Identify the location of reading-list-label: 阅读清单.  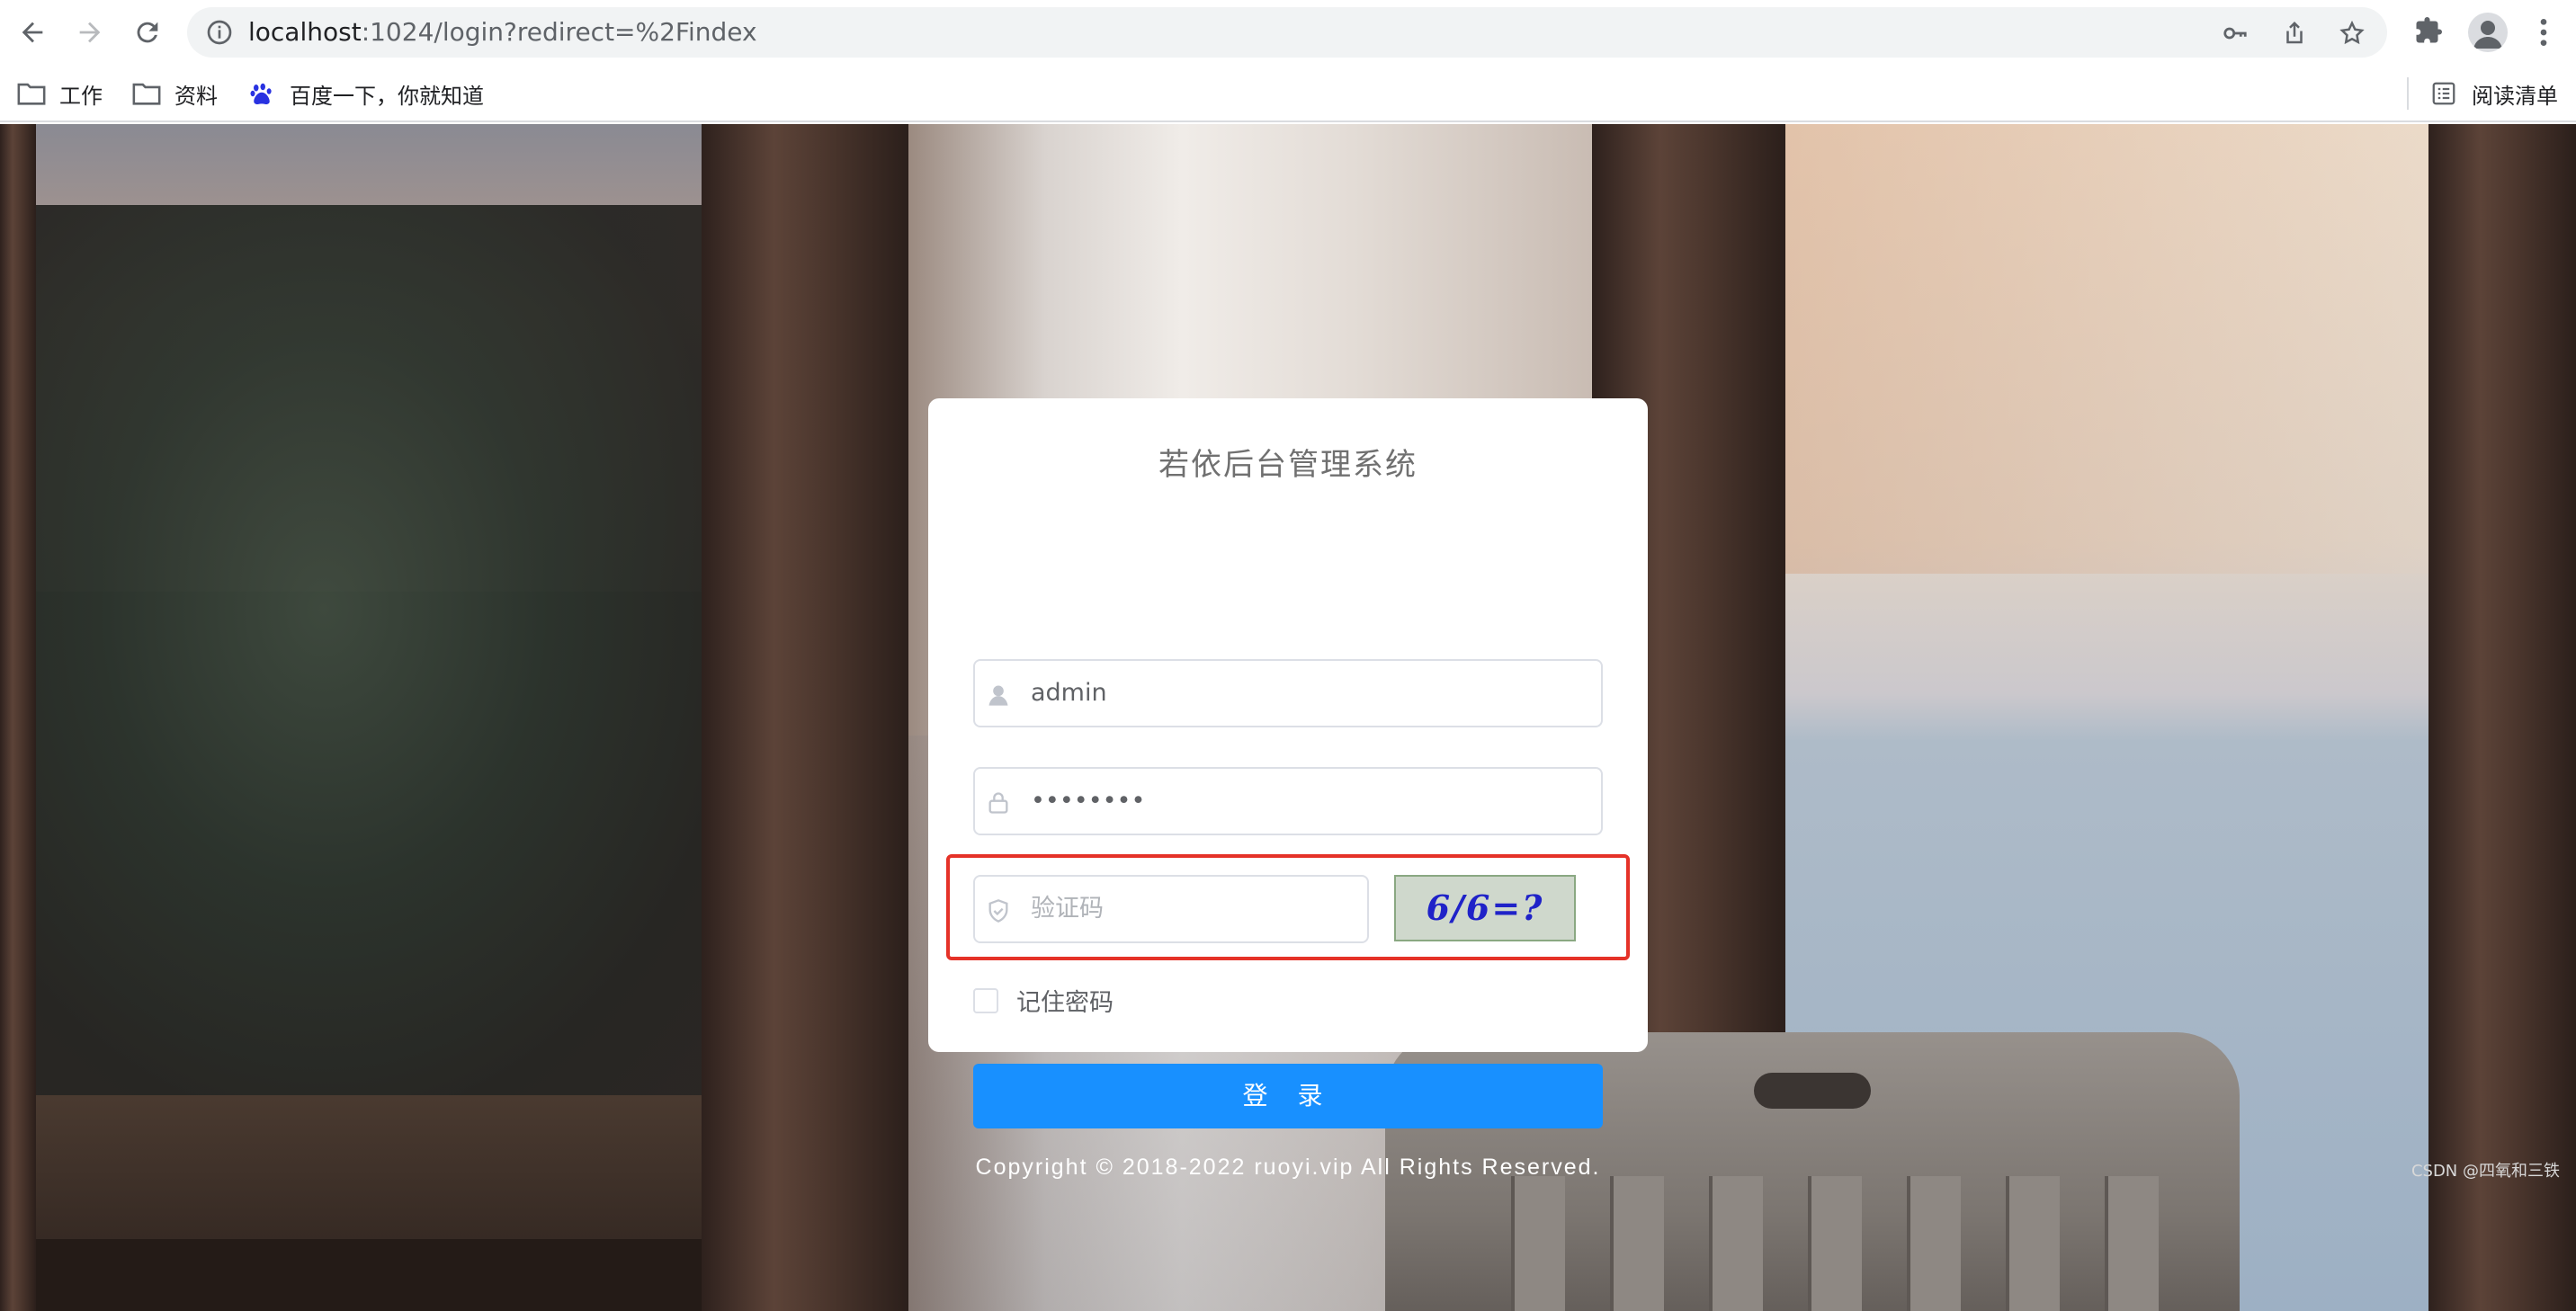
(2515, 96).